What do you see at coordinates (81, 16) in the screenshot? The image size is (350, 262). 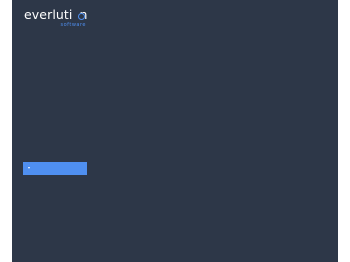 I see `brand-o-ring-icon` at bounding box center [81, 16].